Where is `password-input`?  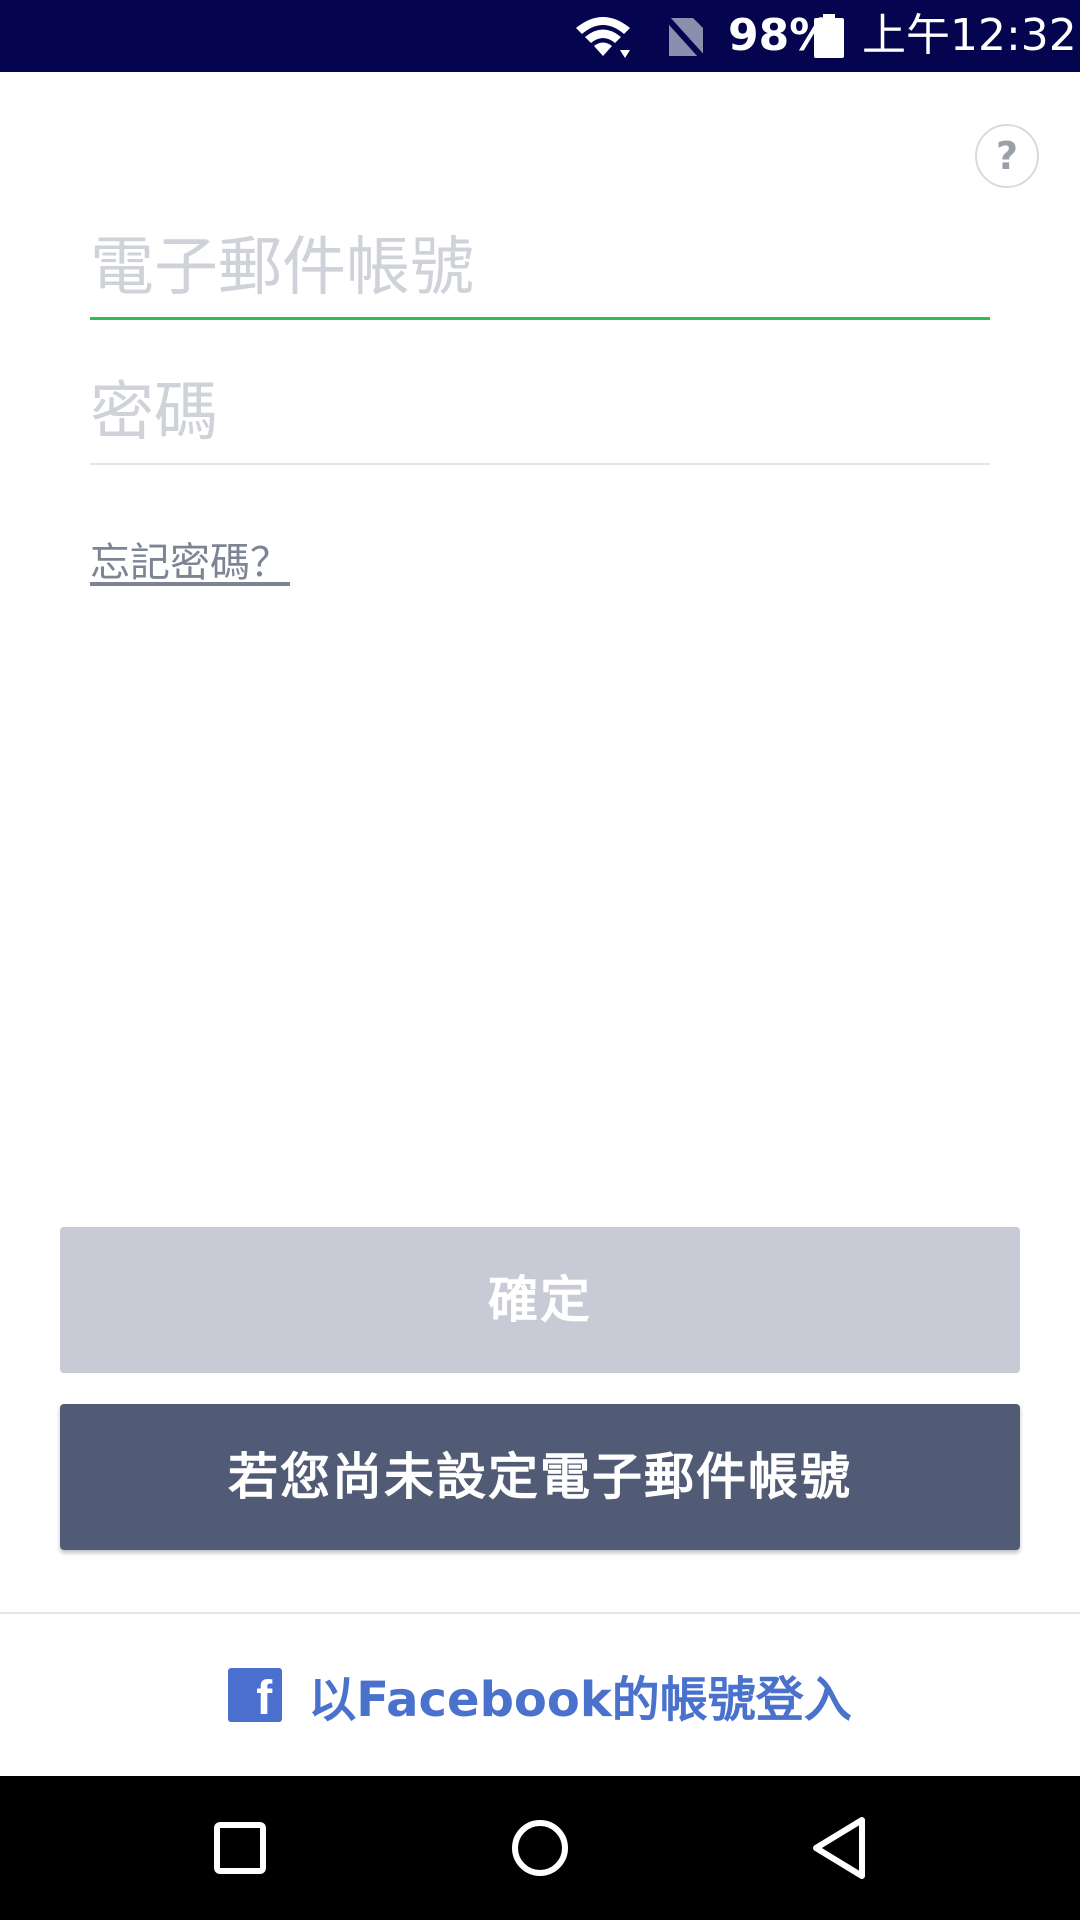 password-input is located at coordinates (540, 413).